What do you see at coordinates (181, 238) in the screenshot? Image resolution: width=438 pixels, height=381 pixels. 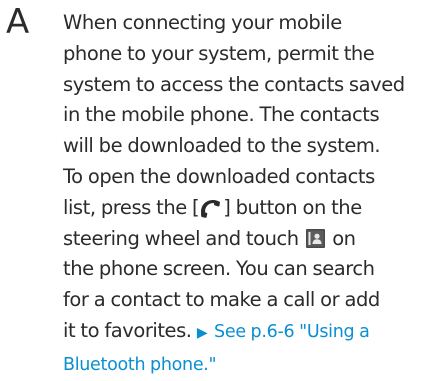 I see `answer-text: steering wheel and touch` at bounding box center [181, 238].